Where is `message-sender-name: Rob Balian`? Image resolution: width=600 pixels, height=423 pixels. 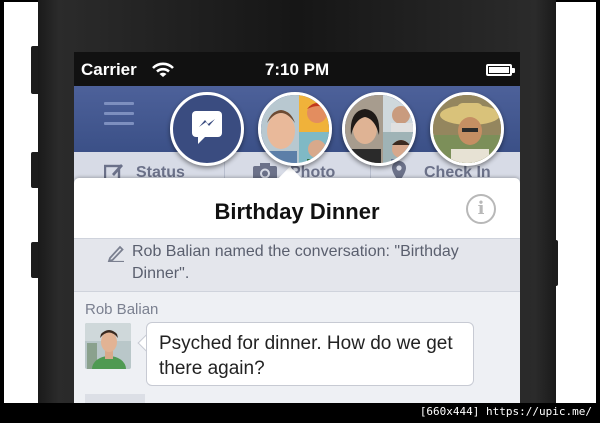 message-sender-name: Rob Balian is located at coordinates (122, 309).